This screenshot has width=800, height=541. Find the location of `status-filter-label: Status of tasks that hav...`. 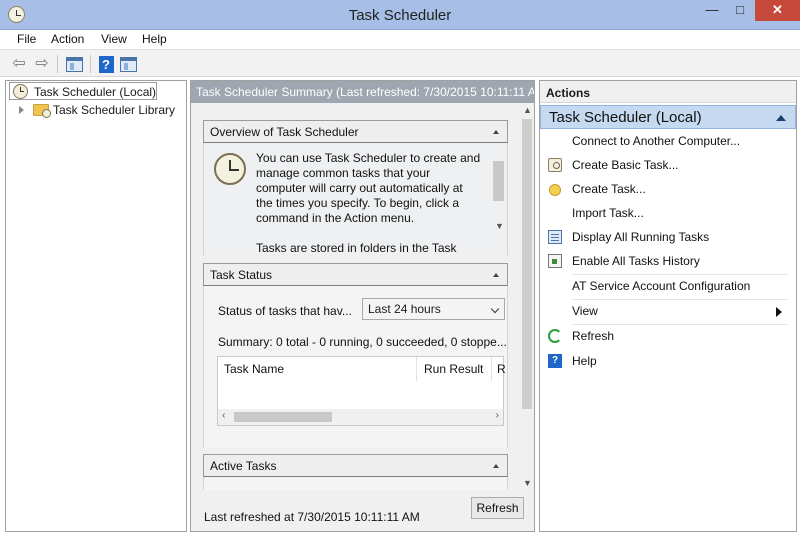

status-filter-label: Status of tasks that hav... is located at coordinates (285, 311).